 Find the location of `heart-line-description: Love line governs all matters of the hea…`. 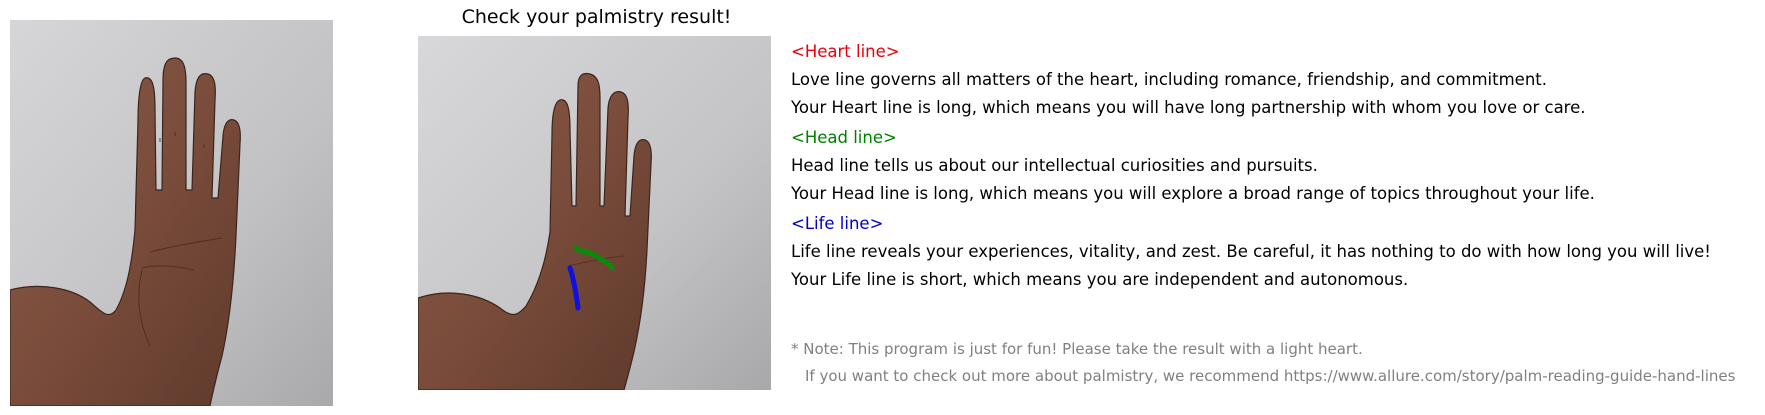

heart-line-description: Love line governs all matters of the hea… is located at coordinates (1169, 79).